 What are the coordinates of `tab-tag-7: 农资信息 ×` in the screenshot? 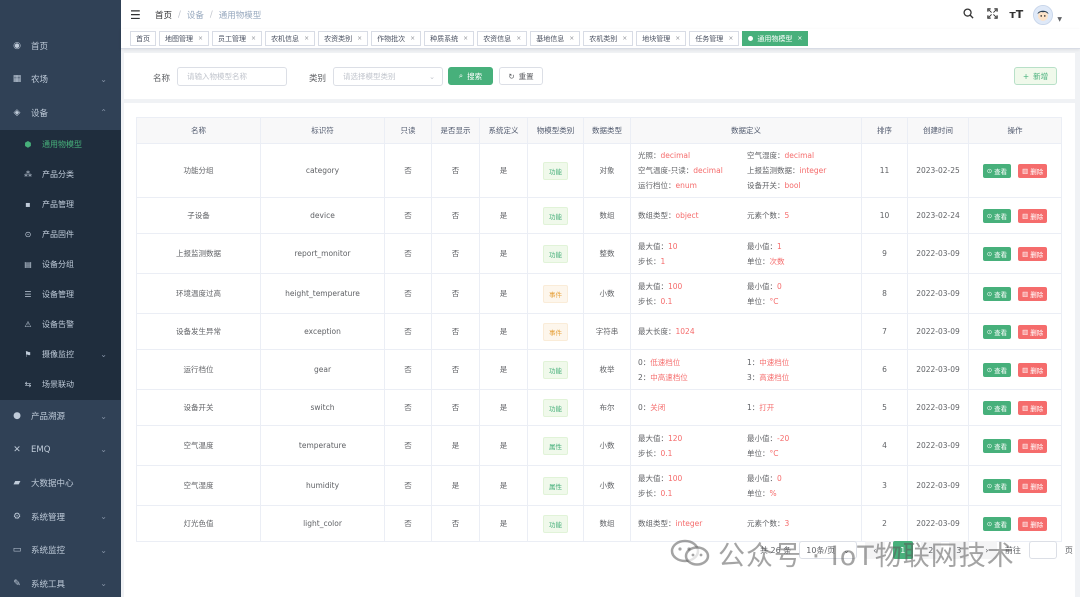 It's located at (502, 38).